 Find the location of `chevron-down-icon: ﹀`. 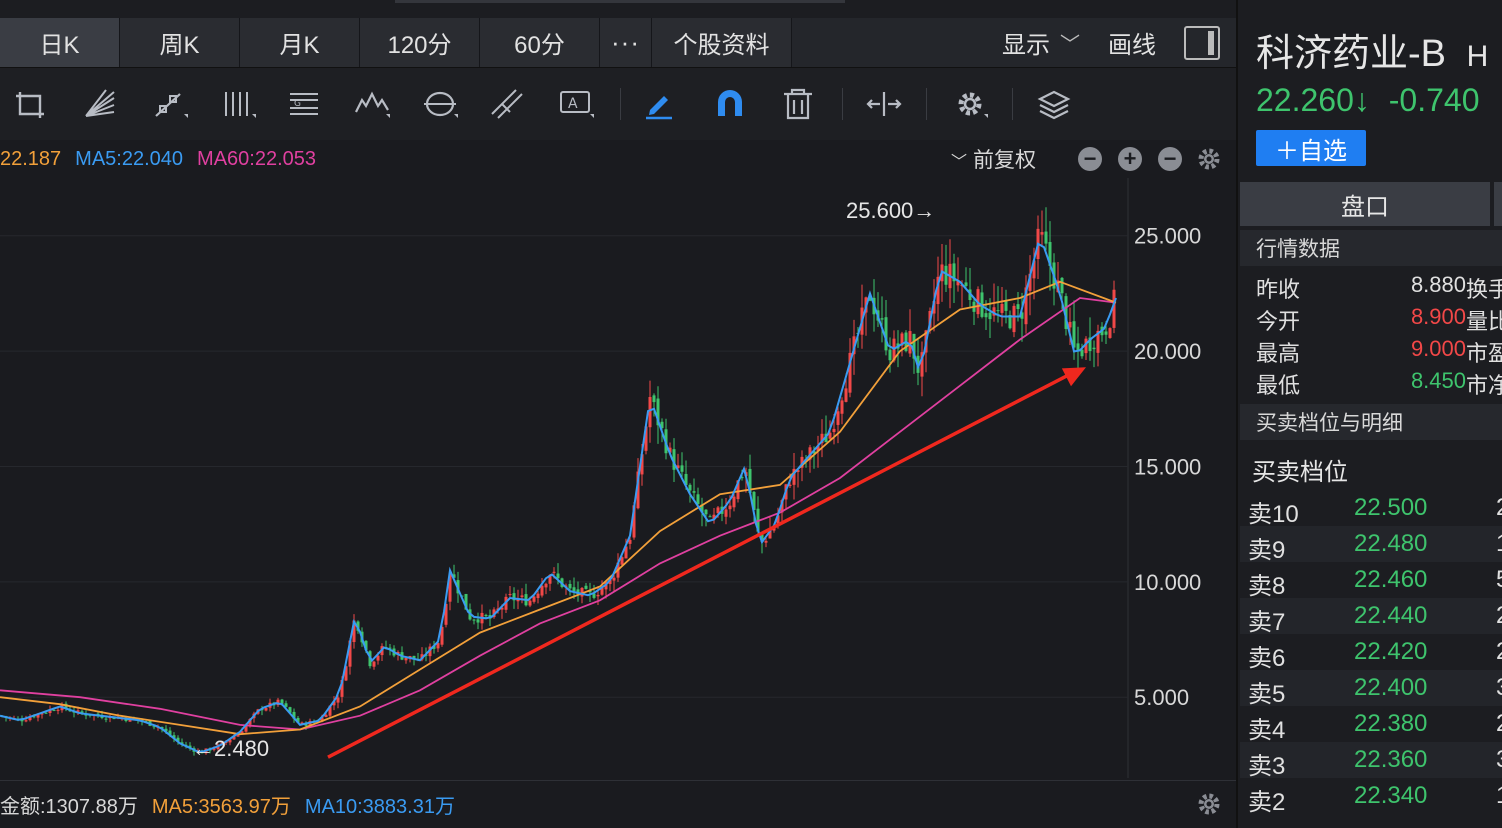

chevron-down-icon: ﹀ is located at coordinates (958, 162).